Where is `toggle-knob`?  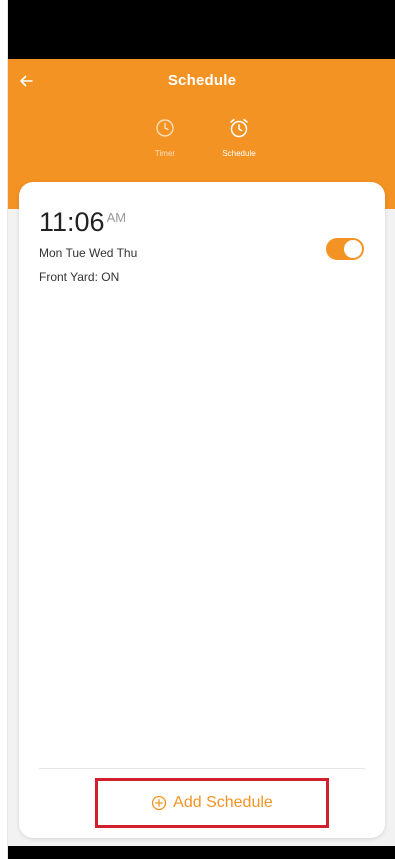 toggle-knob is located at coordinates (353, 249).